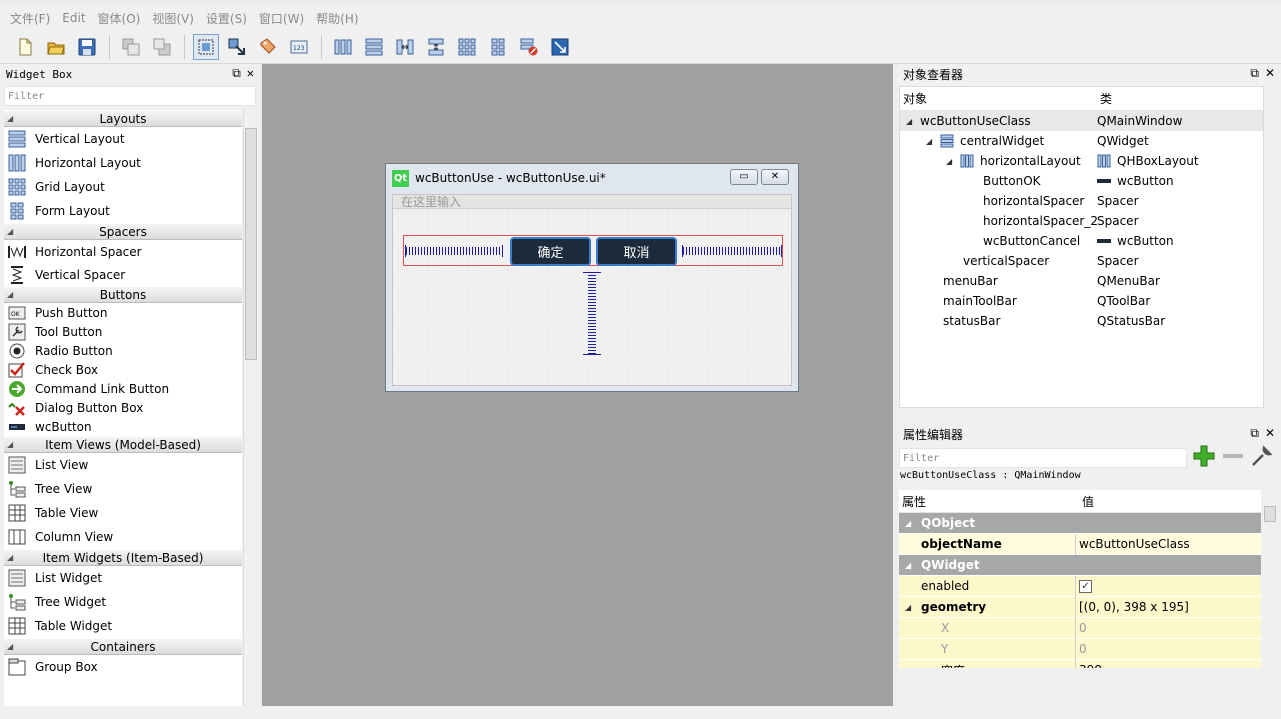  I want to click on edit-widgets-button, so click(206, 46).